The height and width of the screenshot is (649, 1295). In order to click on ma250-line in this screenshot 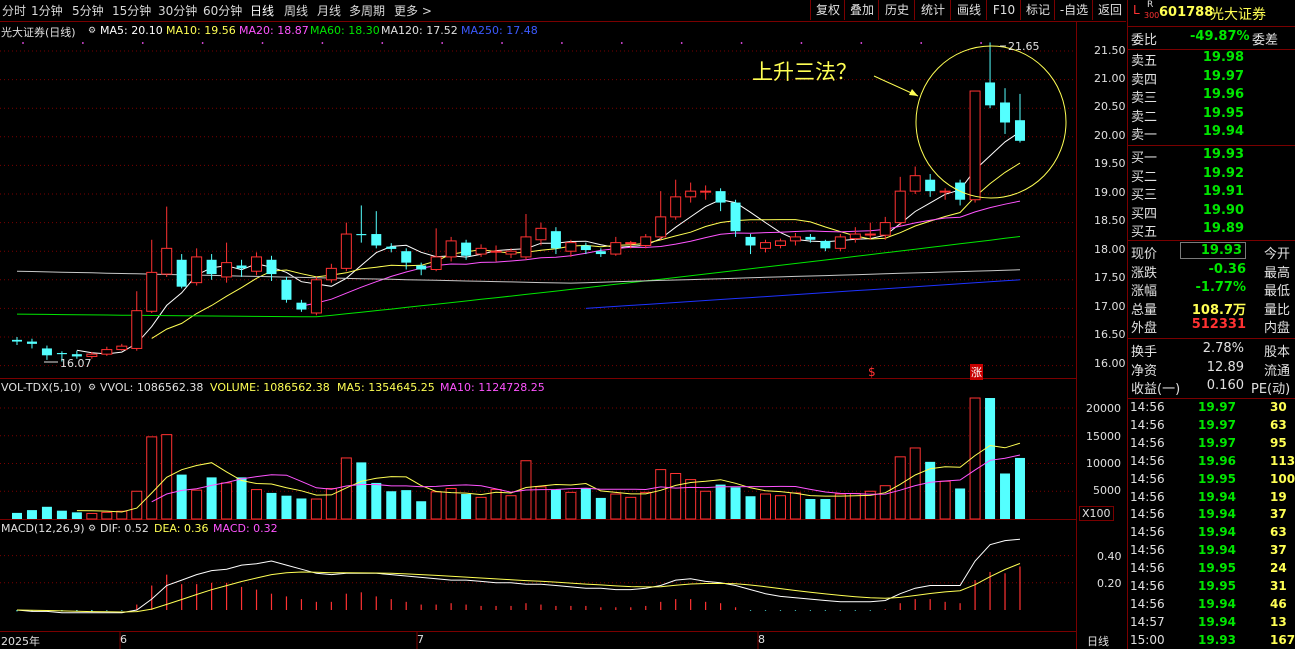, I will do `click(803, 294)`.